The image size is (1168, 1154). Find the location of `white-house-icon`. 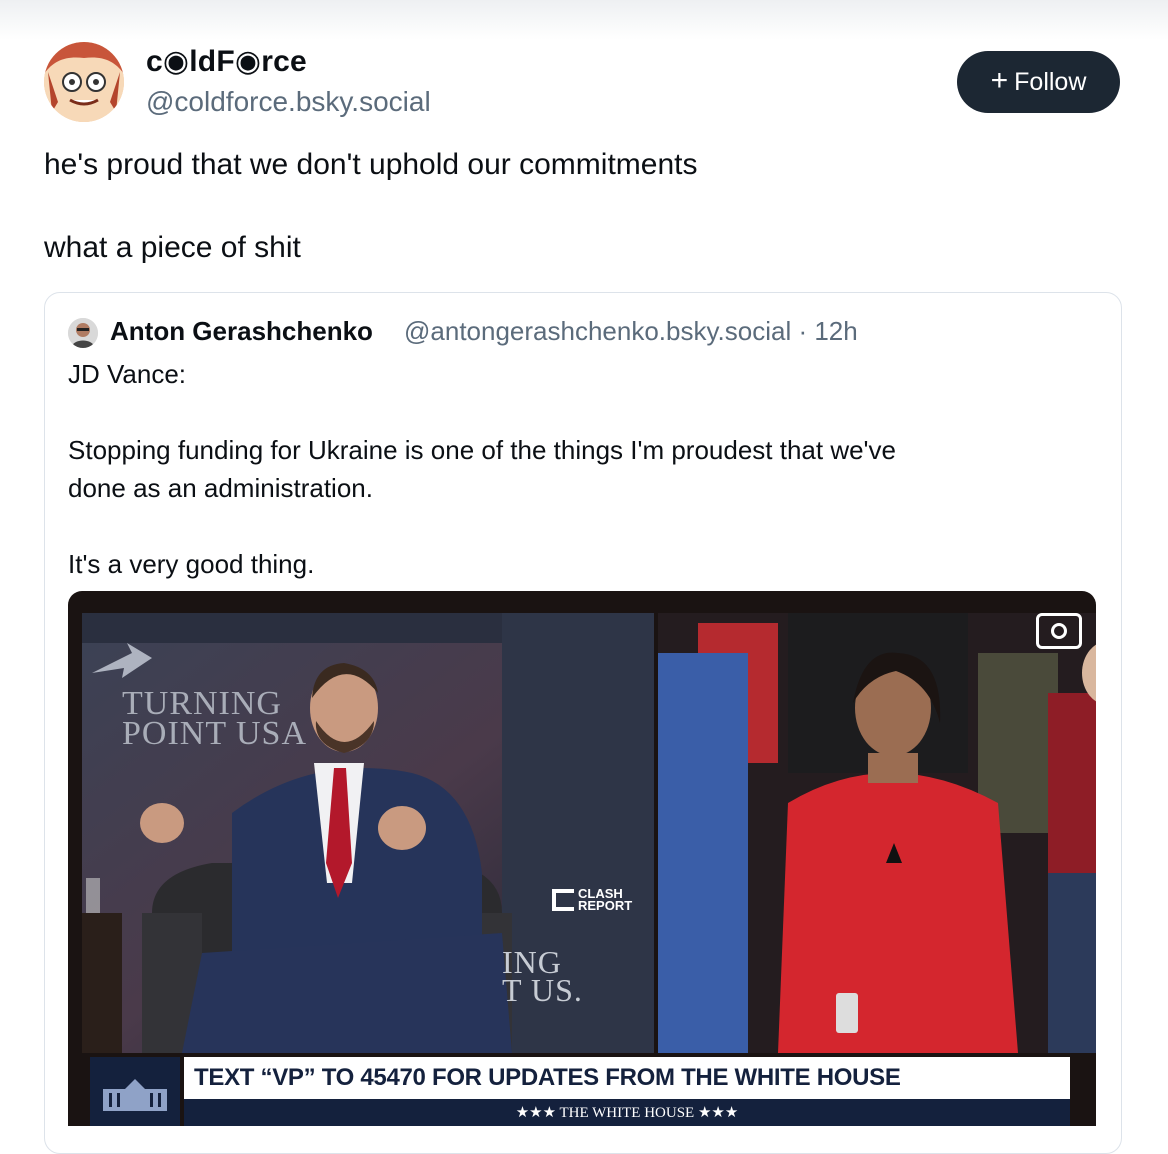

white-house-icon is located at coordinates (135, 1091).